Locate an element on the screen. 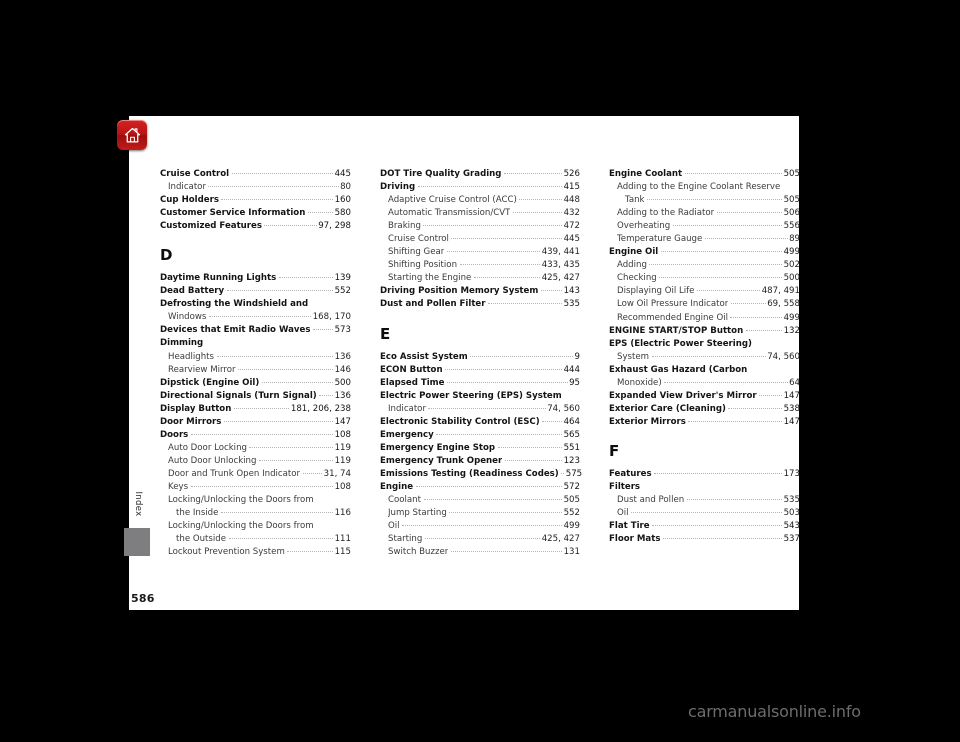  home-icon is located at coordinates (132, 135).